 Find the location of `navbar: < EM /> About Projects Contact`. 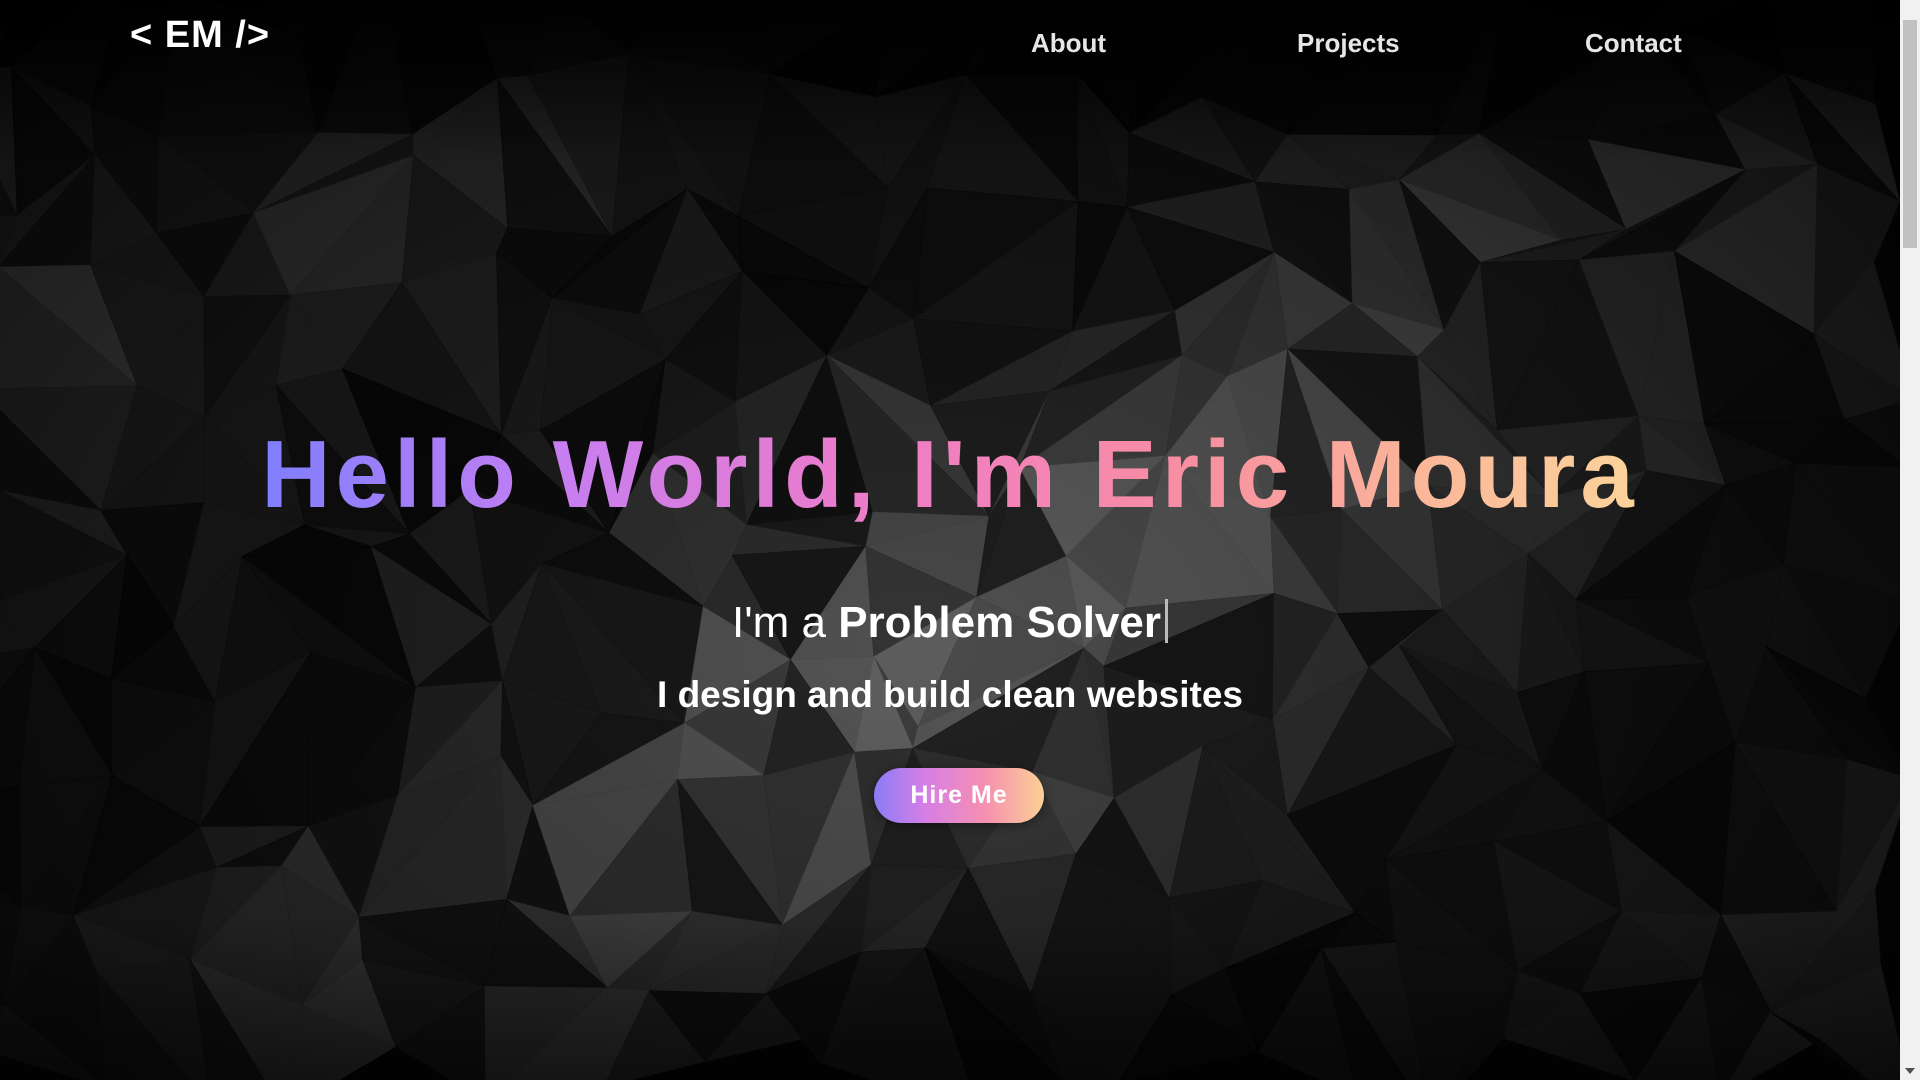

navbar: < EM /> About Projects Contact is located at coordinates (950, 45).